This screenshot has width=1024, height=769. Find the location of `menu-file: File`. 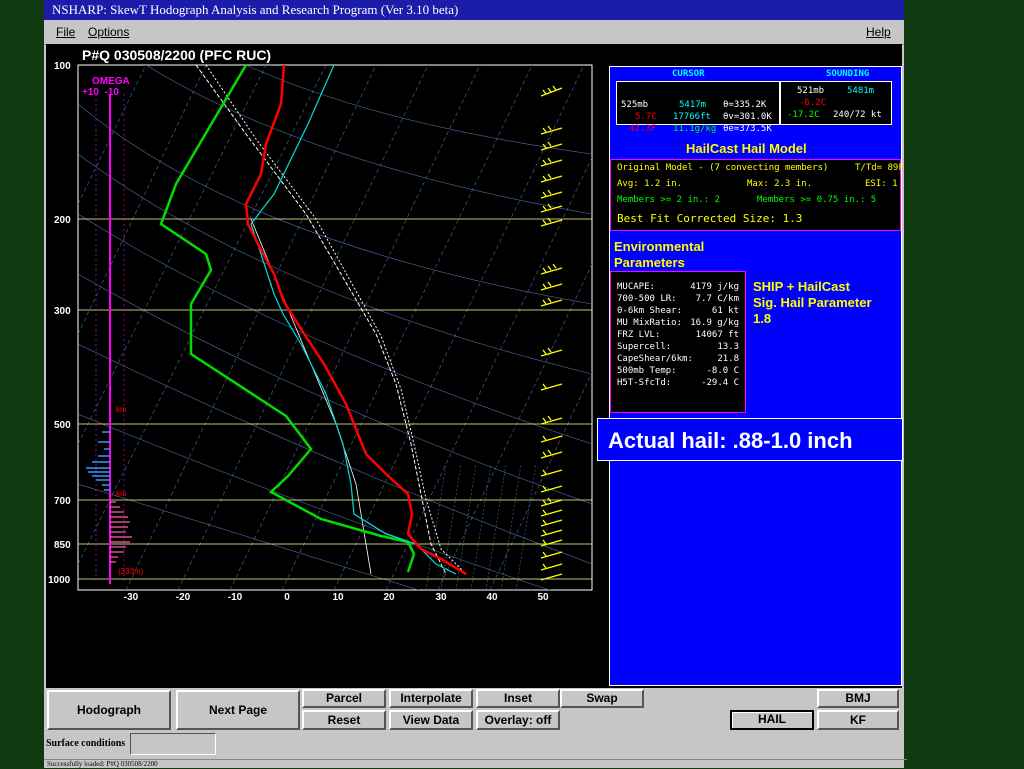

menu-file: File is located at coordinates (65, 32).